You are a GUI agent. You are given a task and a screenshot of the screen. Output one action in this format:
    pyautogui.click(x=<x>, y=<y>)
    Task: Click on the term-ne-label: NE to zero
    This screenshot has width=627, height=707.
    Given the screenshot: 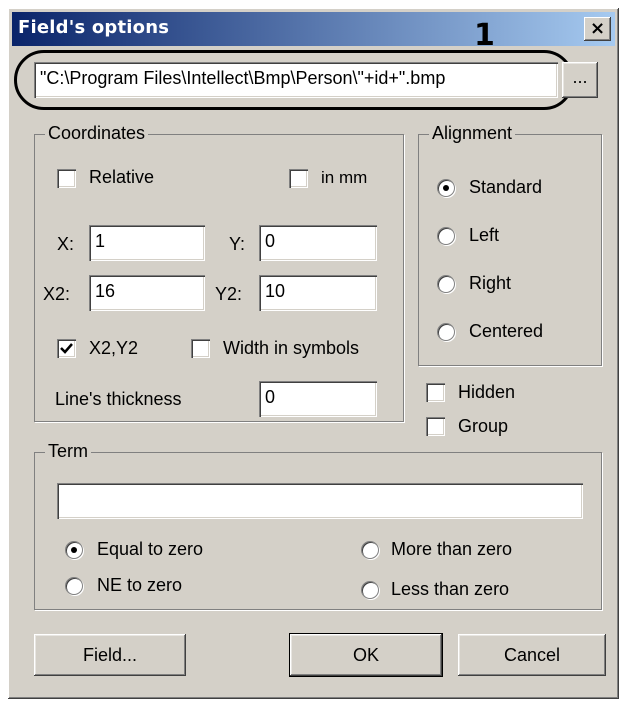 What is the action you would take?
    pyautogui.click(x=140, y=585)
    